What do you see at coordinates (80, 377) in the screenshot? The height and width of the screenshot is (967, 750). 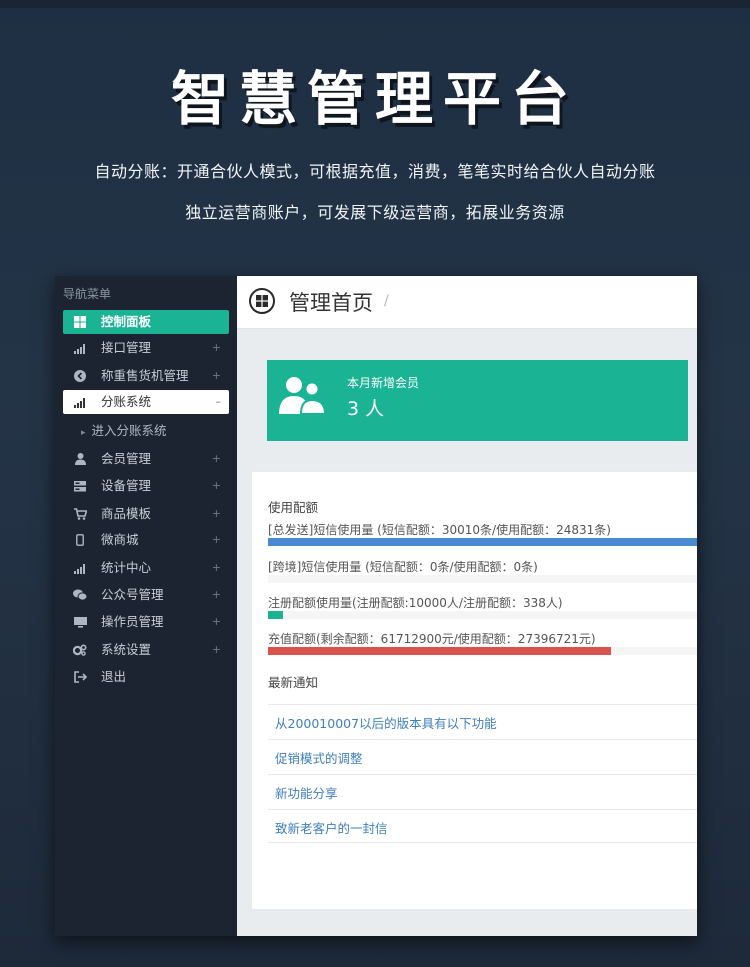 I see `chevron-circle-icon` at bounding box center [80, 377].